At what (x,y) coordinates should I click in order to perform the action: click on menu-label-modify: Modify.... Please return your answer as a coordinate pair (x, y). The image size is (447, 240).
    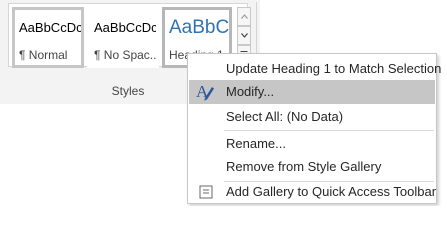
    Looking at the image, I should click on (250, 91).